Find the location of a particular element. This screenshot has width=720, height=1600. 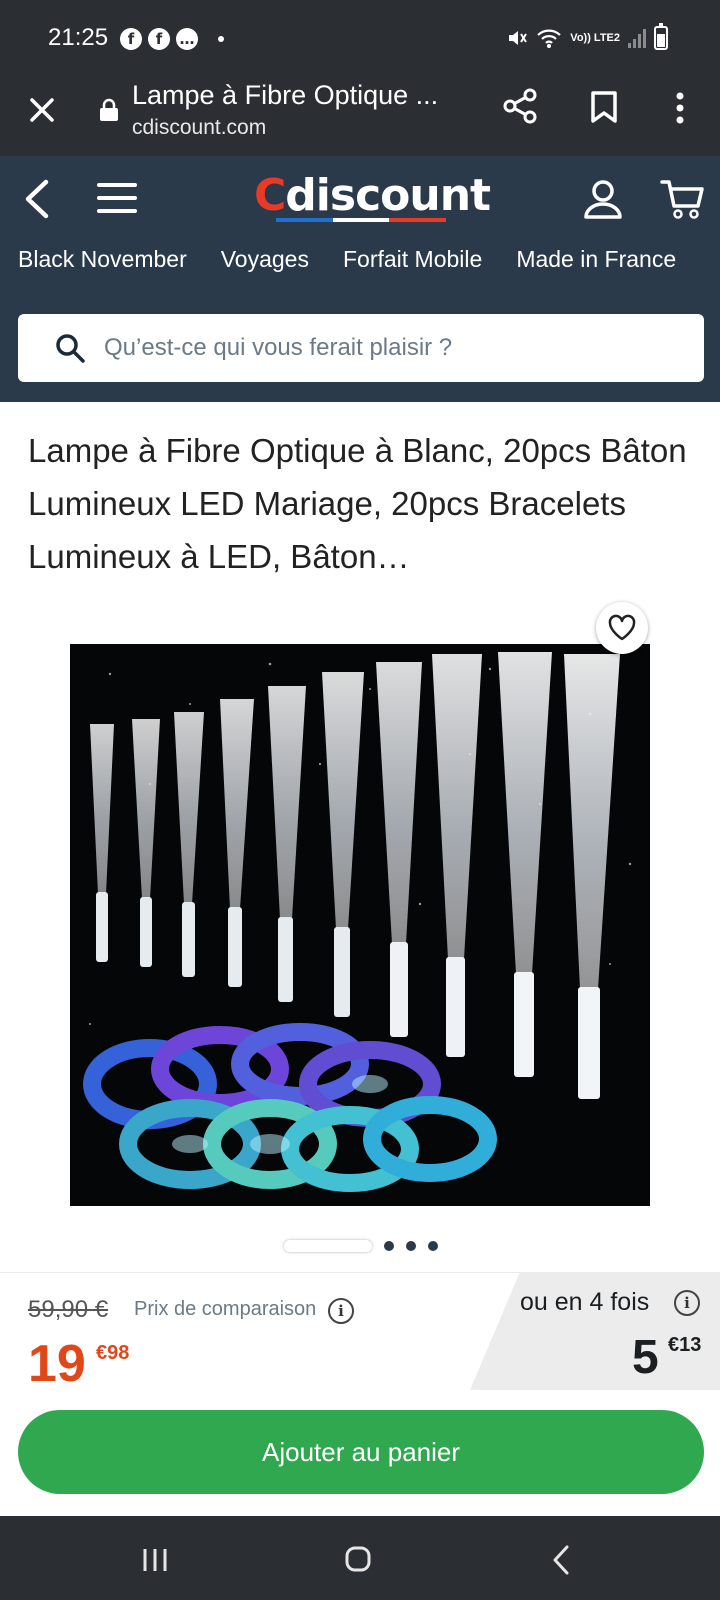

cdiscount-logo: Cdiscount is located at coordinates (372, 195).